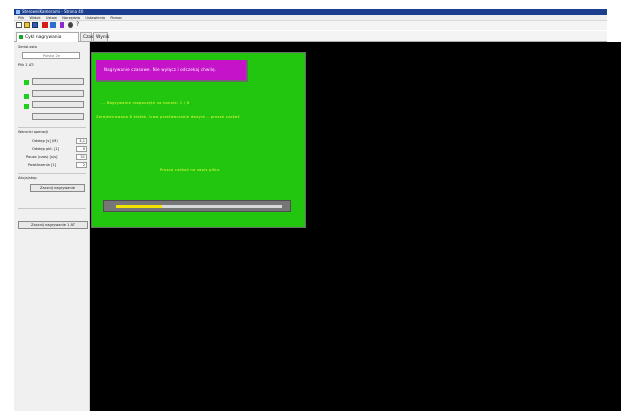  I want to click on info-icon: ?, so click(79, 25).